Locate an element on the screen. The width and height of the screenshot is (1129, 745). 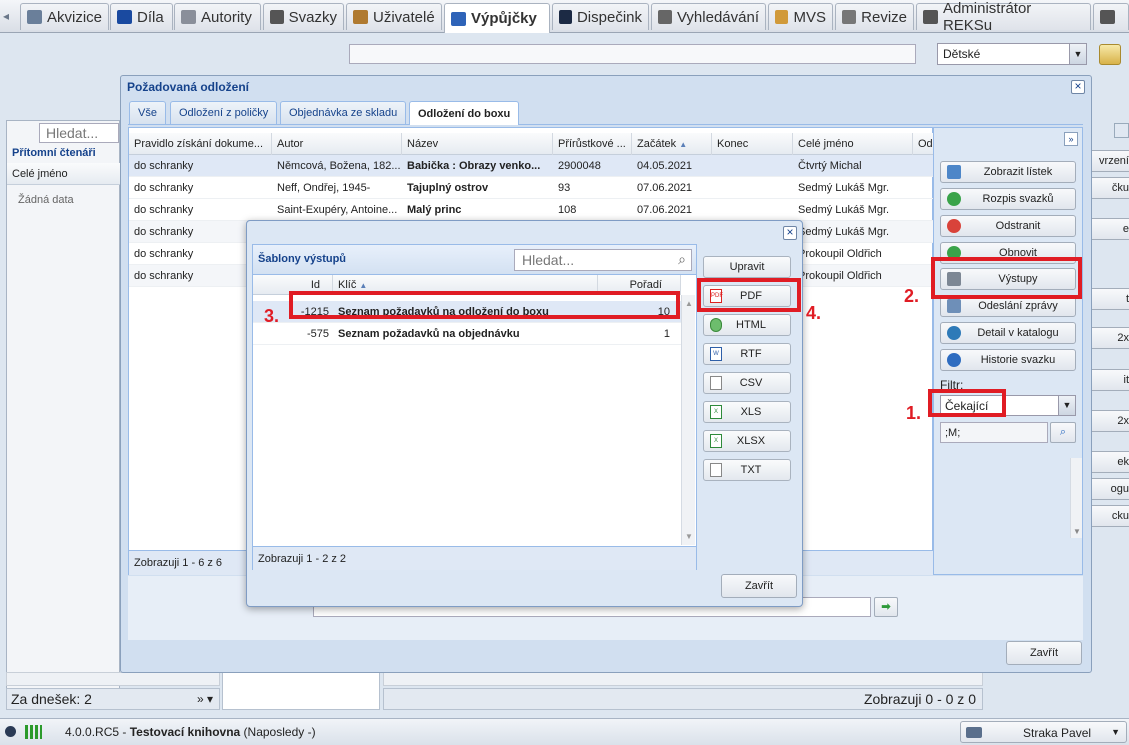
edit-button: Upravit is located at coordinates (747, 267).